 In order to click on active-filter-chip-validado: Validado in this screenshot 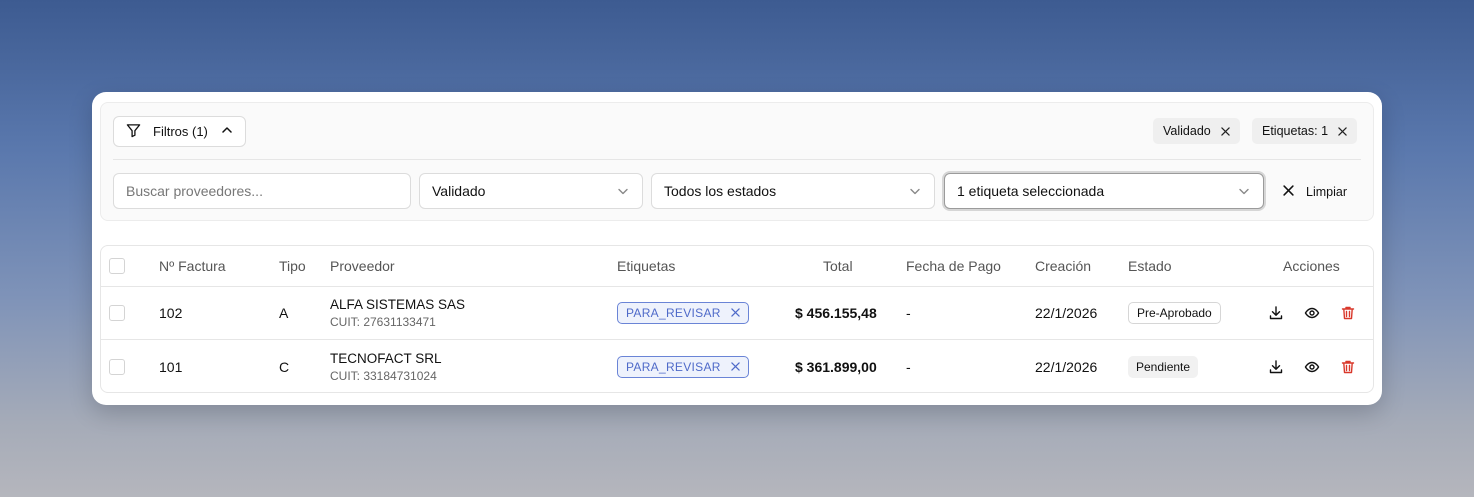, I will do `click(1196, 131)`.